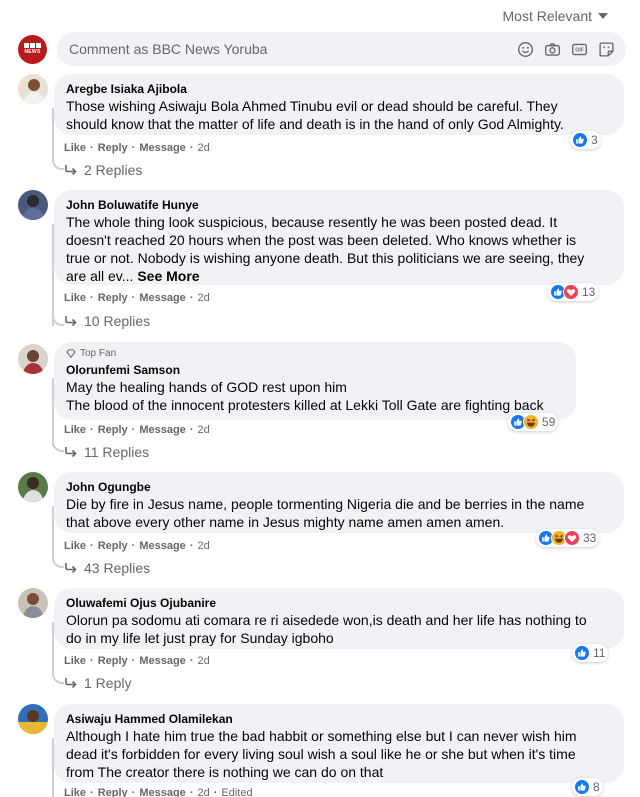 The height and width of the screenshot is (797, 640). I want to click on reaction-count: 3, so click(594, 140).